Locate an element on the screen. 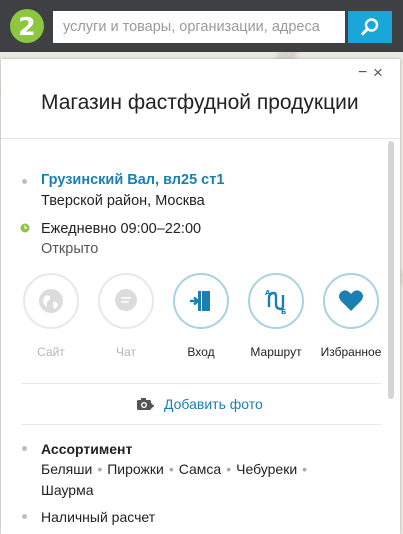 The image size is (403, 534). entrance-label: Вход is located at coordinates (201, 352).